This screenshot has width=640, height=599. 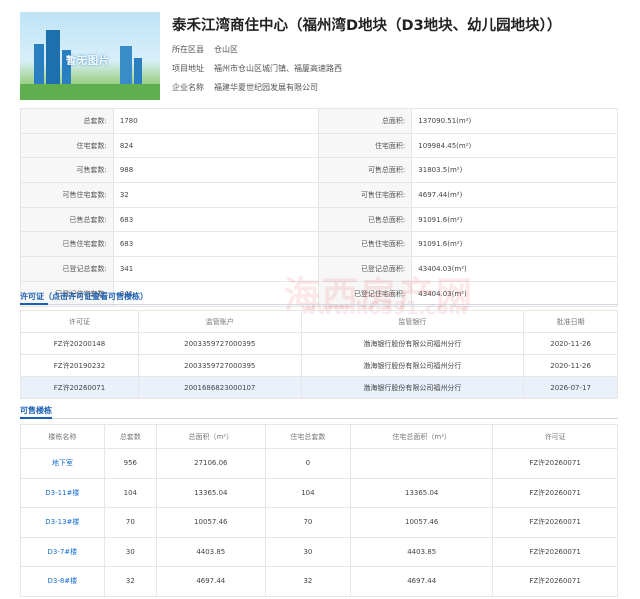 I want to click on summary-row: 已售住宅套数: 683 已售住宅面积: 91091.6(m²), so click(x=319, y=244).